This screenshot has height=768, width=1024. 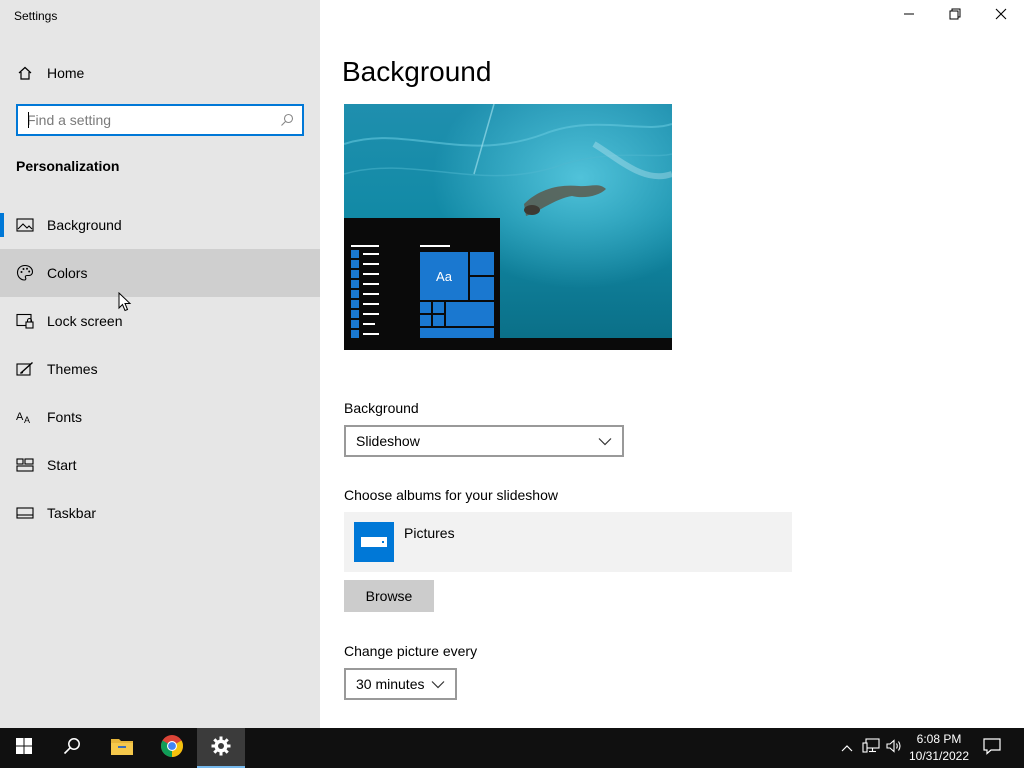 What do you see at coordinates (84, 225) in the screenshot?
I see `nav-item-label: Background` at bounding box center [84, 225].